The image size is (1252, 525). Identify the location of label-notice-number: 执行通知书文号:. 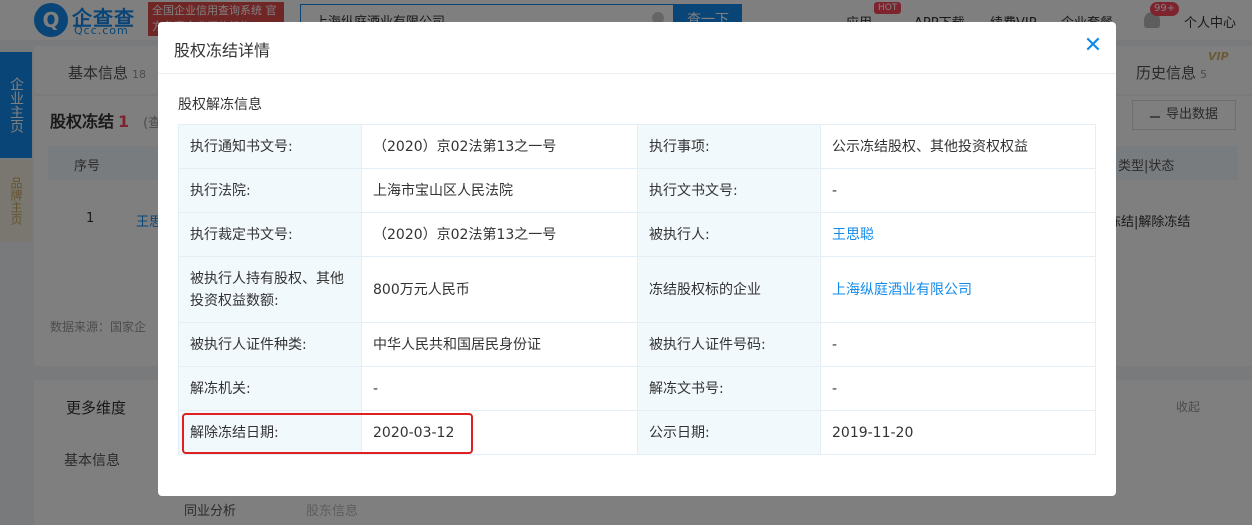
(270, 146).